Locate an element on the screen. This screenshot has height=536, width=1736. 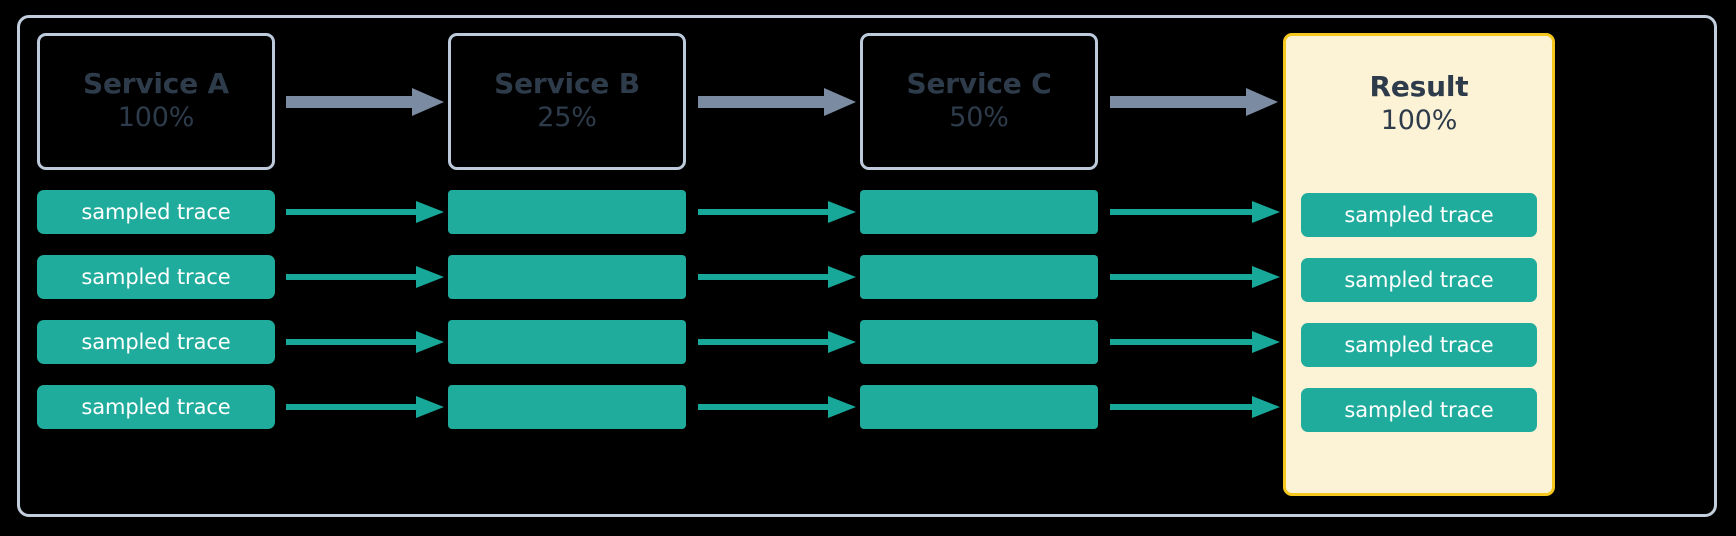
result-trace-label-row1: sampled trace is located at coordinates (1419, 215).